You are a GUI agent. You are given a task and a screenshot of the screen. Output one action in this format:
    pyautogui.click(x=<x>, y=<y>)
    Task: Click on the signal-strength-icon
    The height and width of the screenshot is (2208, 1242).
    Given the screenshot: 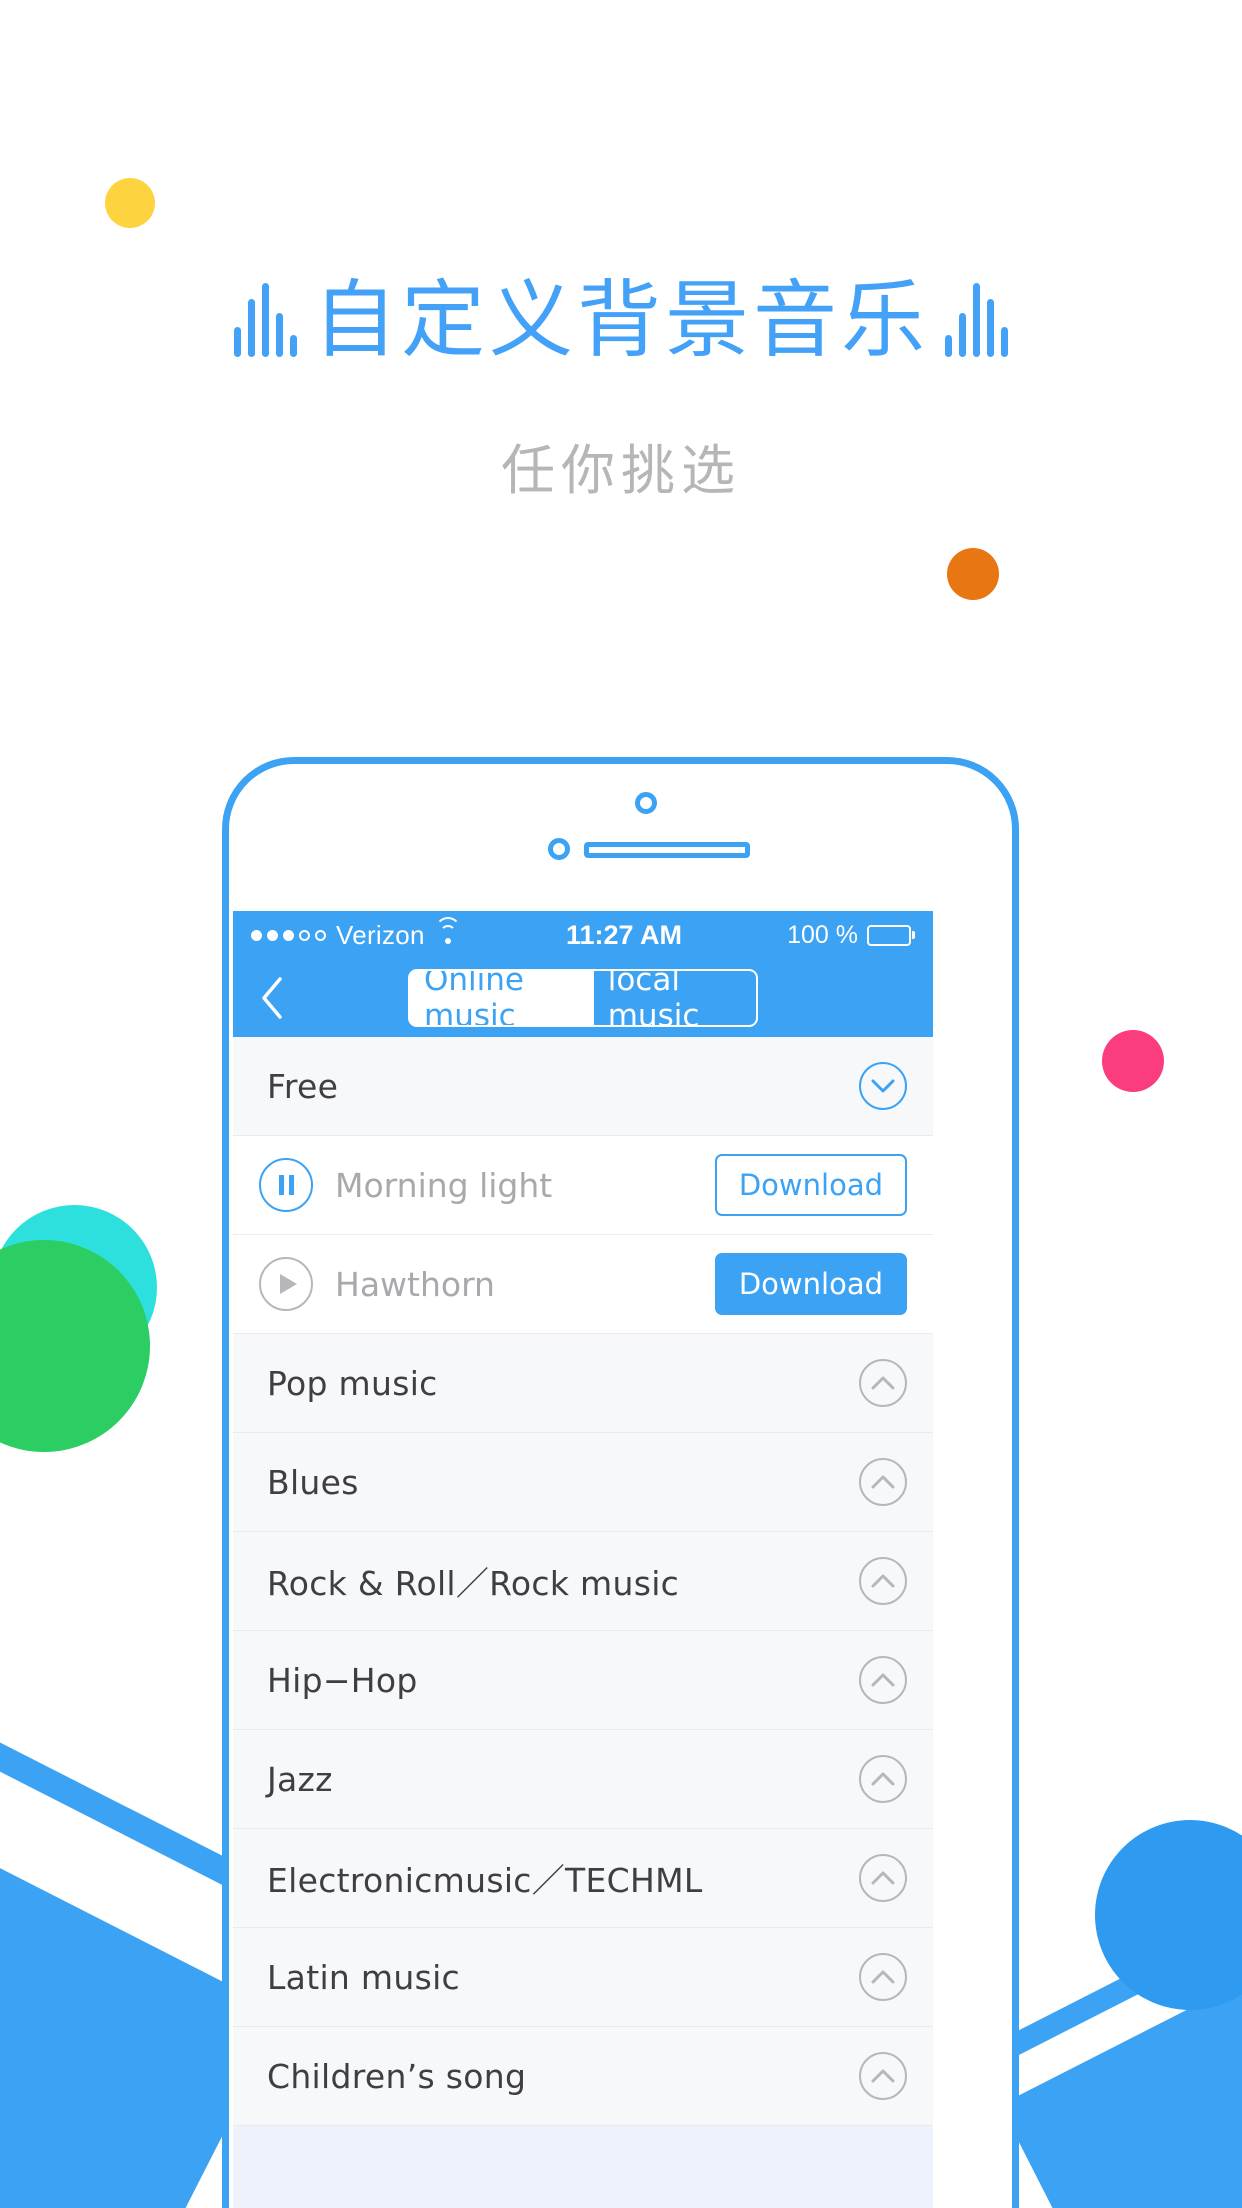 What is the action you would take?
    pyautogui.click(x=288, y=935)
    